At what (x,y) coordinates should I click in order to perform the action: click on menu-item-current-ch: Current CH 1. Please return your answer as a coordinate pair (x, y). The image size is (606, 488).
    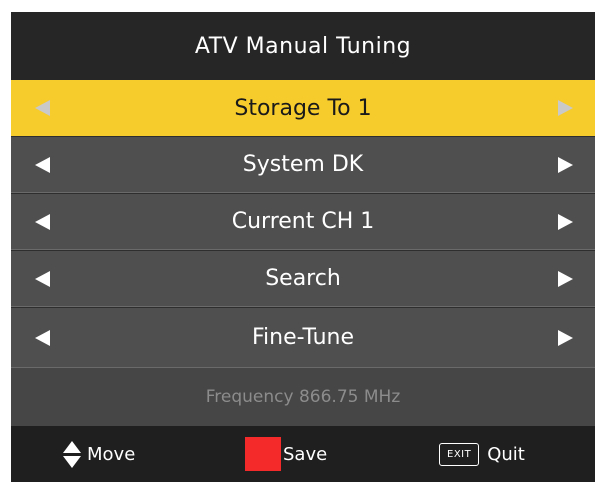
    Looking at the image, I should click on (303, 222).